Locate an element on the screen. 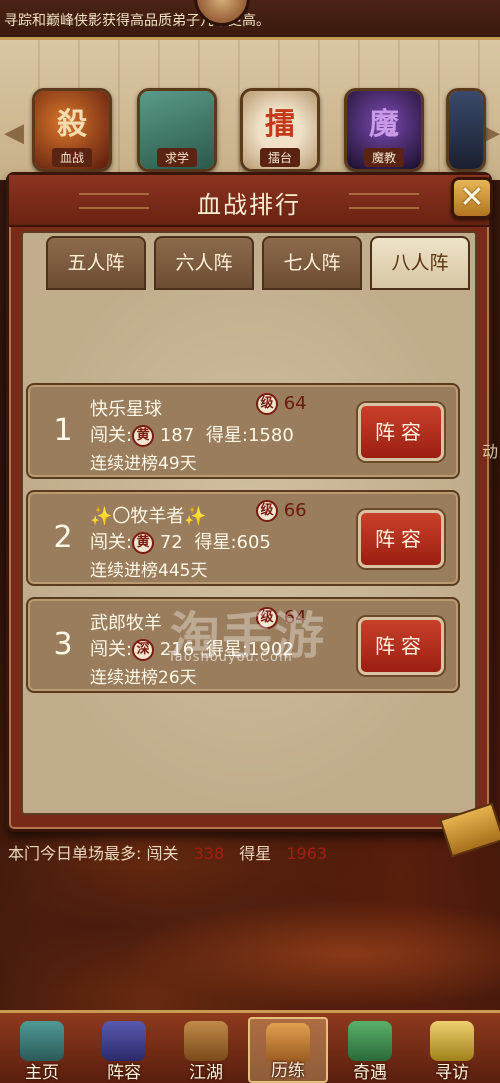  bottom-nav: 主页 阵容 江湖 历练 奇遇 寻访 is located at coordinates (250, 1046).